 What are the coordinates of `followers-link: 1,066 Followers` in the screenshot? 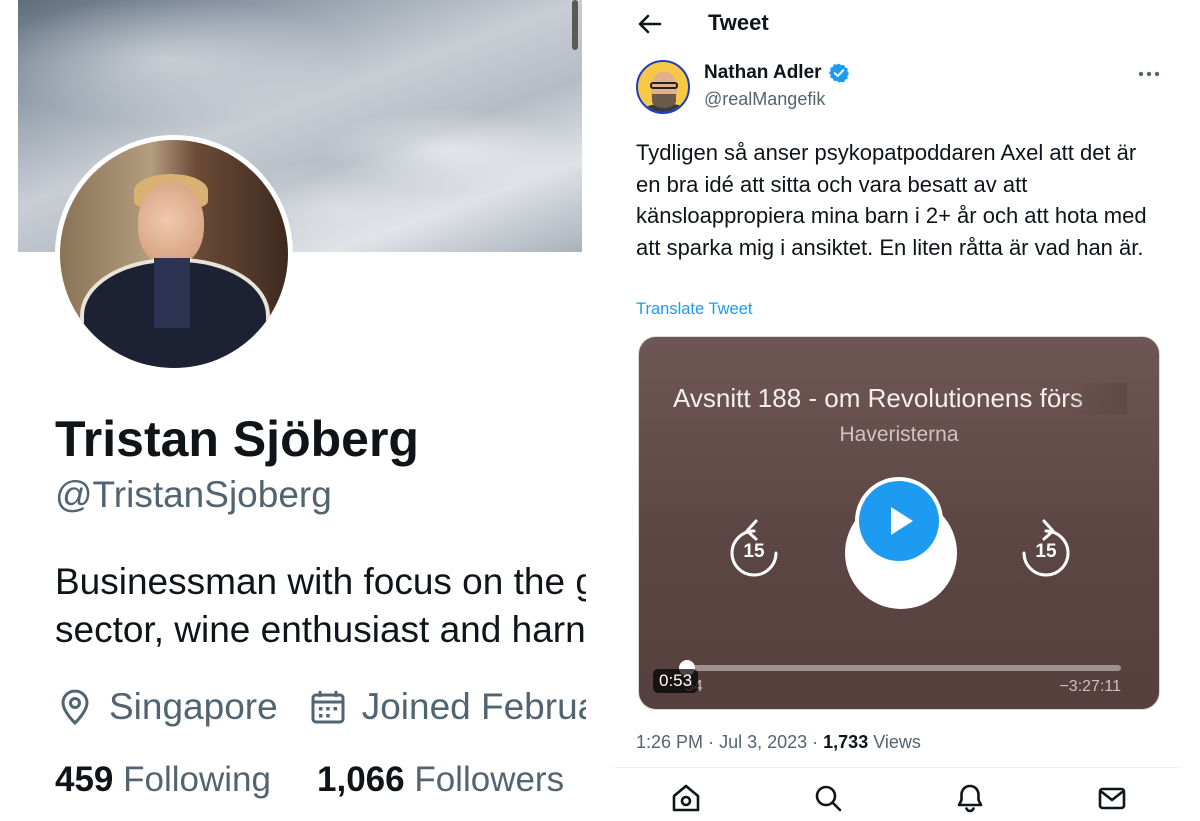 It's located at (440, 780).